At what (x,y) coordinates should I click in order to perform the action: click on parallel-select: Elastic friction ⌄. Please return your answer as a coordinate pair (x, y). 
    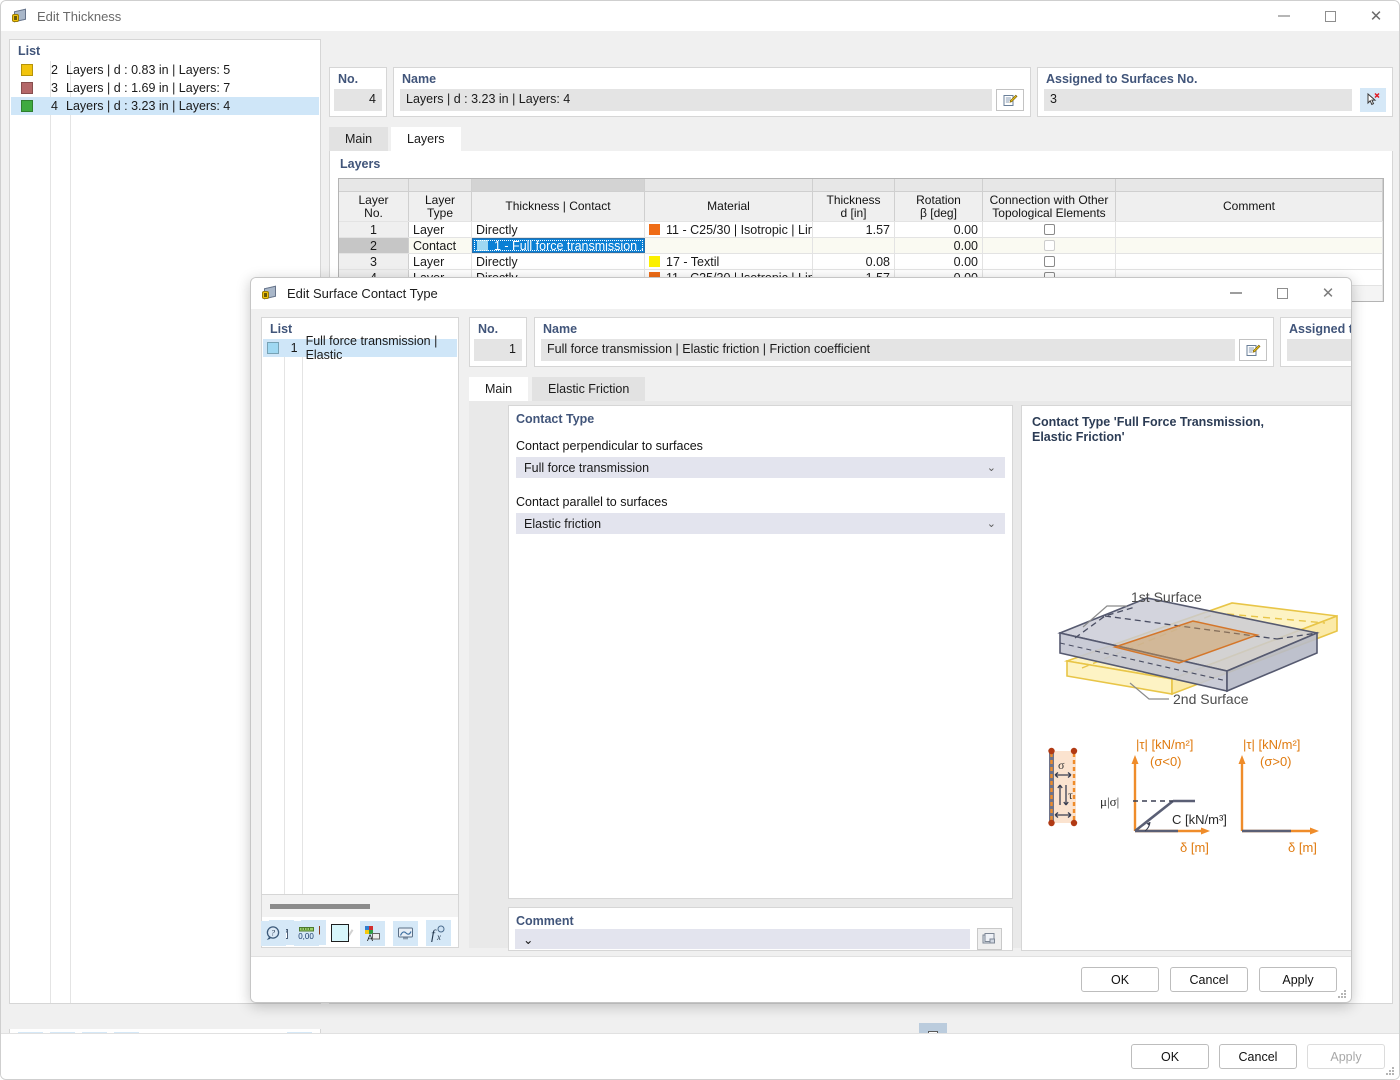
    Looking at the image, I should click on (760, 523).